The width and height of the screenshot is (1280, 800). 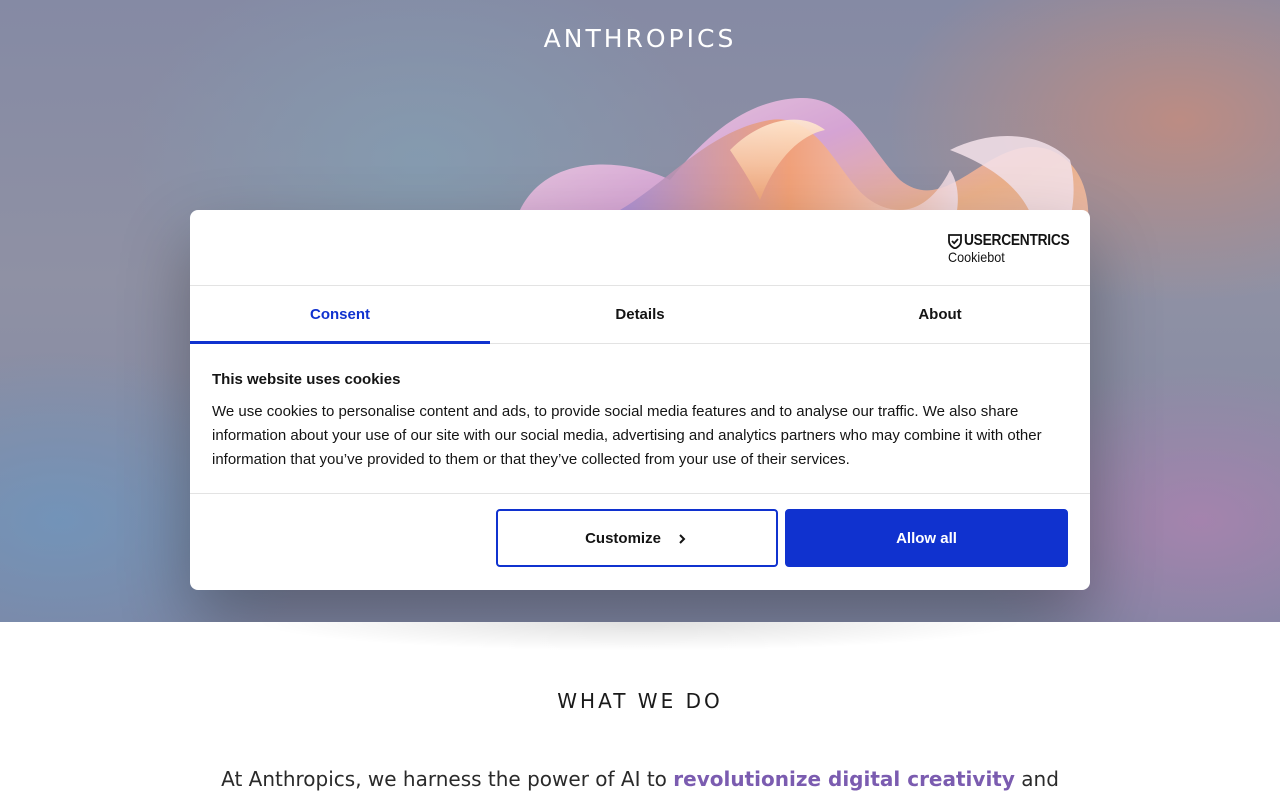 What do you see at coordinates (926, 538) in the screenshot?
I see `allow-all-button: Allow all` at bounding box center [926, 538].